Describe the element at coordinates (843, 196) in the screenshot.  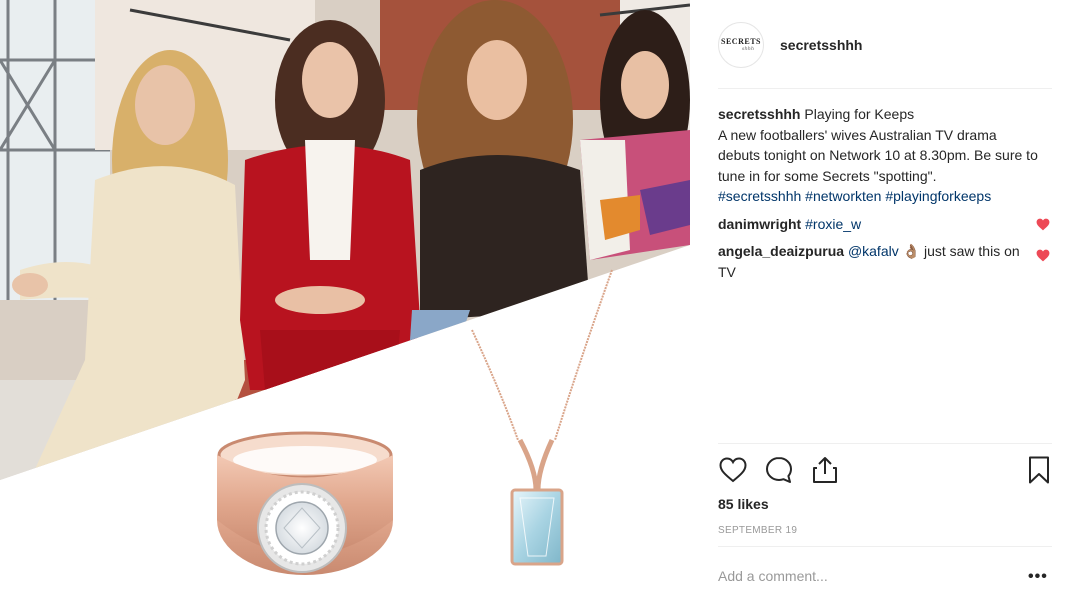
I see `hashtag-networkten: #networkten` at that location.